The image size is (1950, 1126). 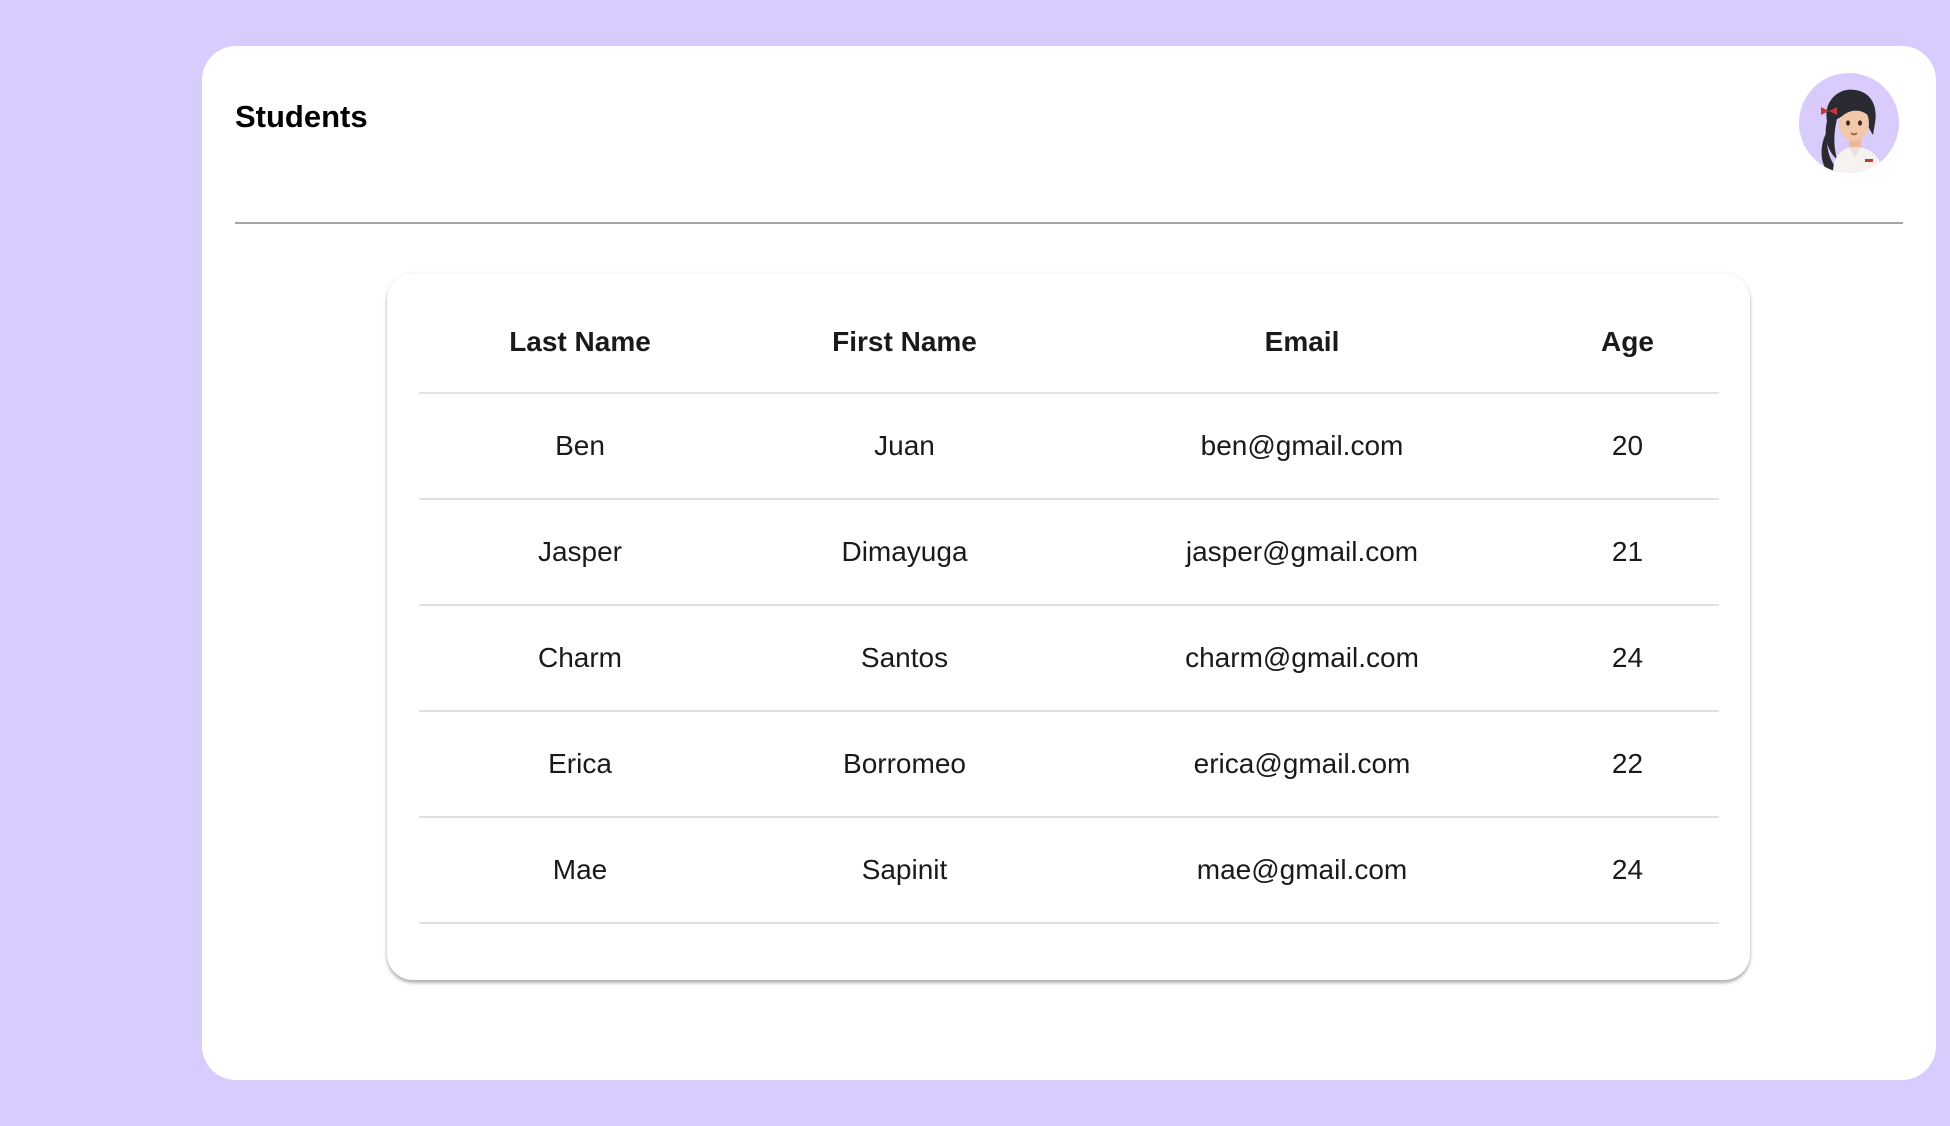 What do you see at coordinates (1302, 764) in the screenshot?
I see `cell-email: erica@gmail.com` at bounding box center [1302, 764].